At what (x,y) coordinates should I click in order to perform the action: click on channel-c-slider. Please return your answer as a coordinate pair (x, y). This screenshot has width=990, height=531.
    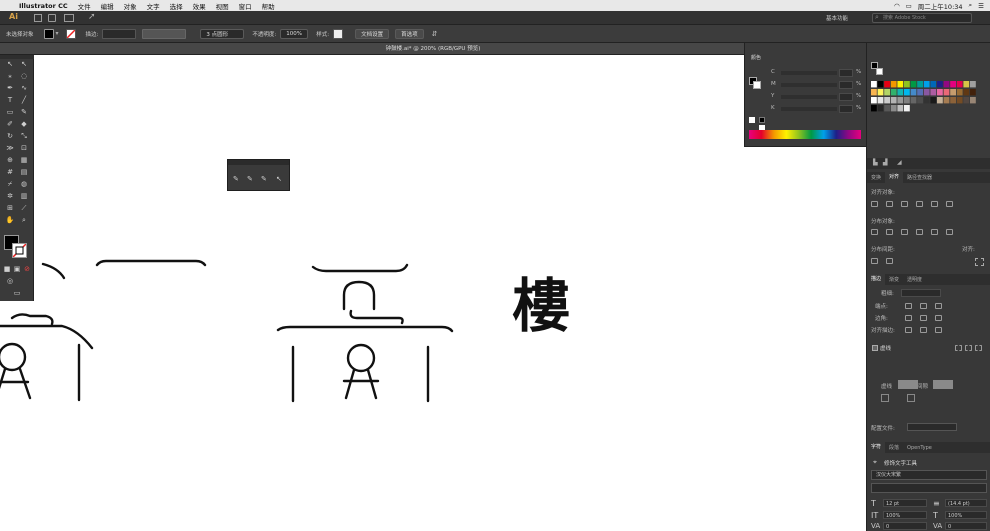
    Looking at the image, I should click on (809, 73).